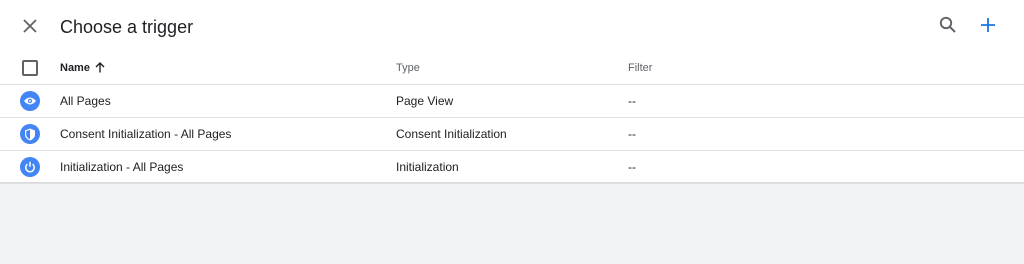 Image resolution: width=1024 pixels, height=264 pixels. What do you see at coordinates (640, 68) in the screenshot?
I see `column-header-filter: Filter` at bounding box center [640, 68].